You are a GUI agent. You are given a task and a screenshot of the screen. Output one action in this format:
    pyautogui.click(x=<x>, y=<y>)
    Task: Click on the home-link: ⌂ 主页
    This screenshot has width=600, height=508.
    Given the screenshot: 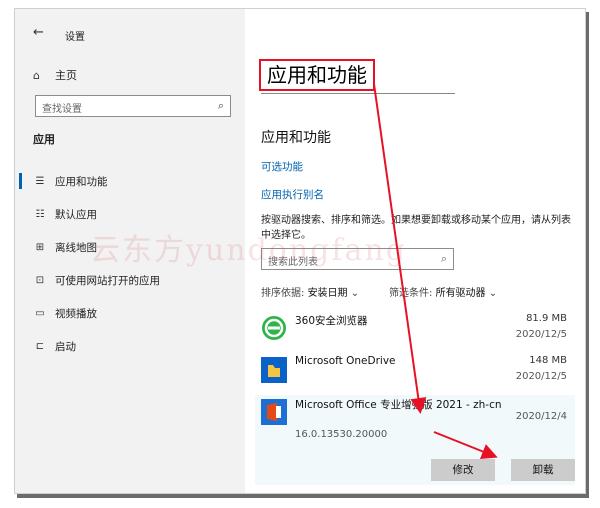 What is the action you would take?
    pyautogui.click(x=55, y=75)
    